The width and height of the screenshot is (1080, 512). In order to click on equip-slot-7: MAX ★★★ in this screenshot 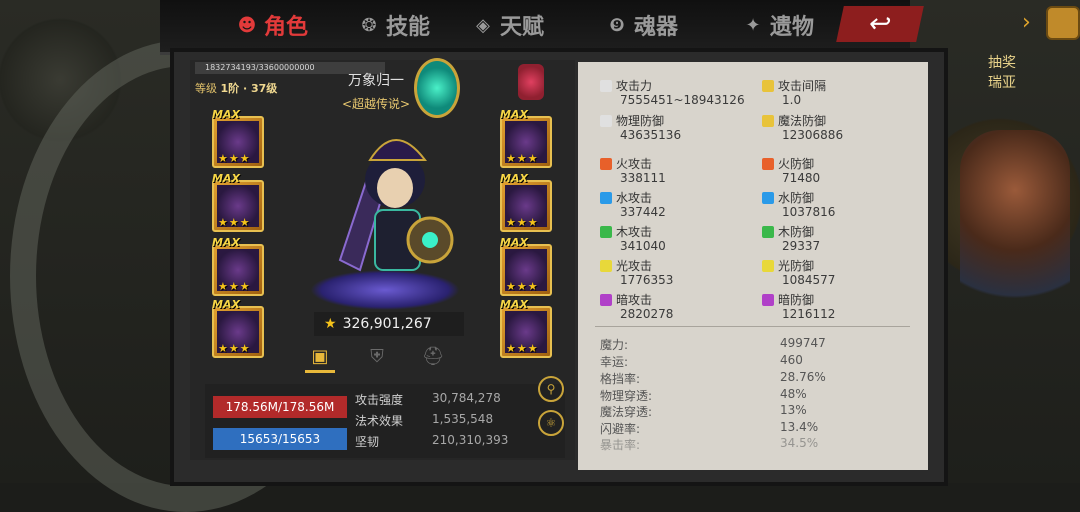, I will do `click(526, 266)`.